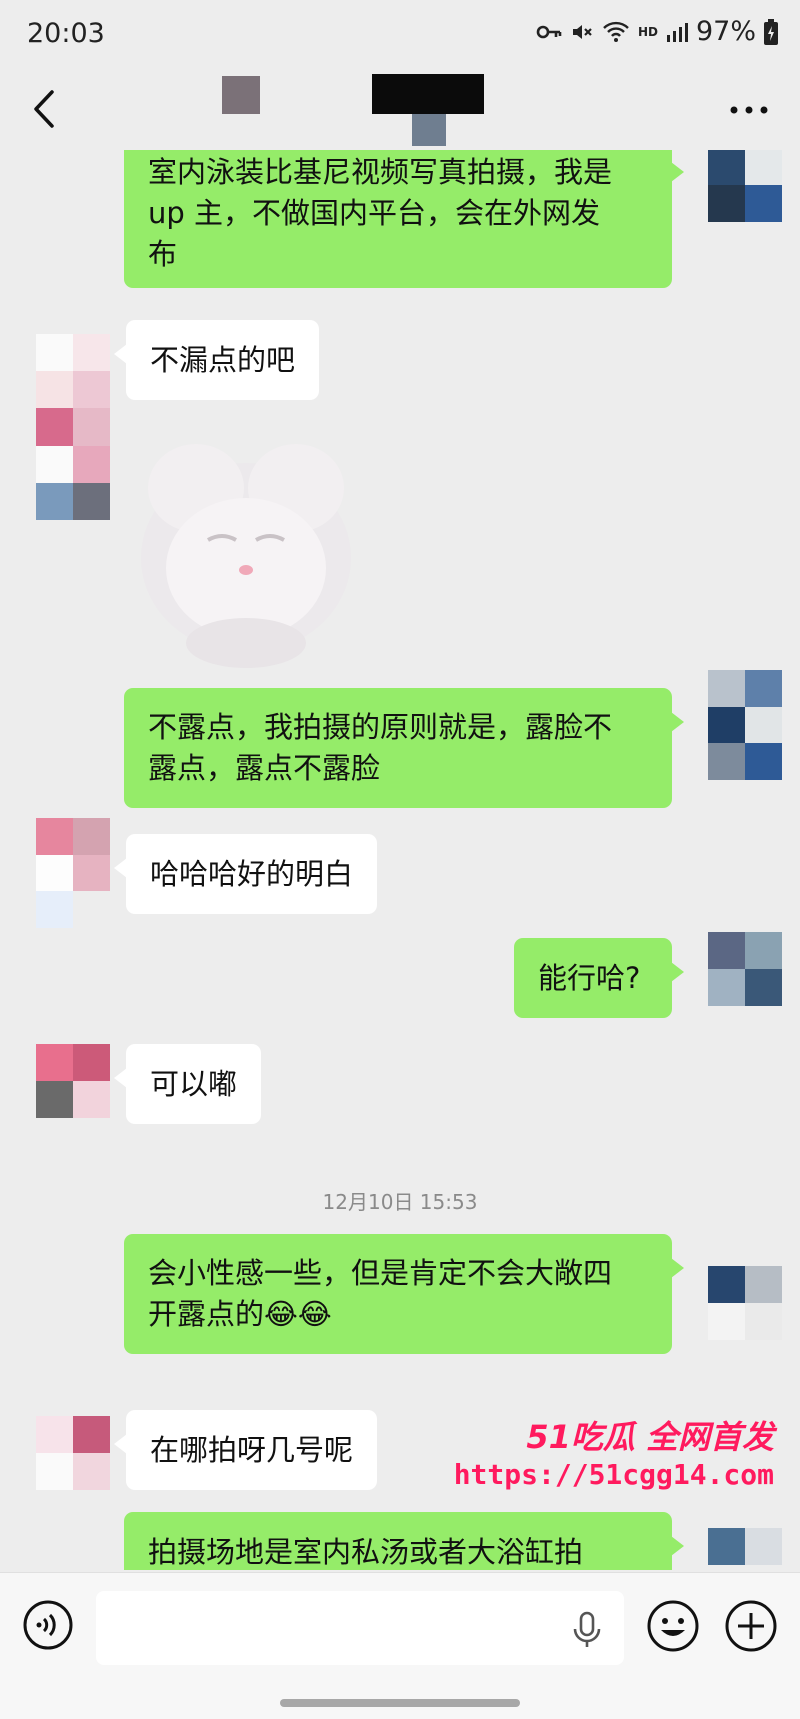  What do you see at coordinates (647, 31) in the screenshot?
I see `hd-label: HD` at bounding box center [647, 31].